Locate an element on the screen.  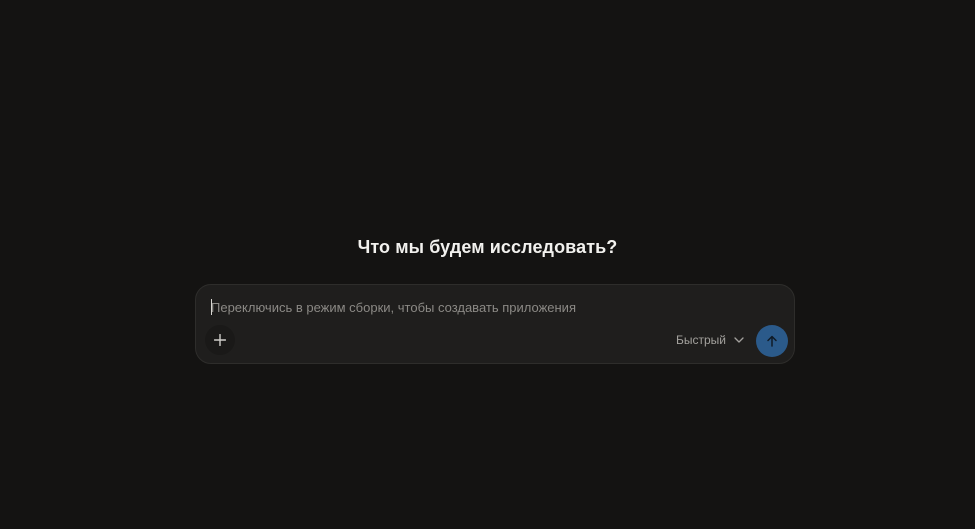
plus-icon is located at coordinates (220, 340).